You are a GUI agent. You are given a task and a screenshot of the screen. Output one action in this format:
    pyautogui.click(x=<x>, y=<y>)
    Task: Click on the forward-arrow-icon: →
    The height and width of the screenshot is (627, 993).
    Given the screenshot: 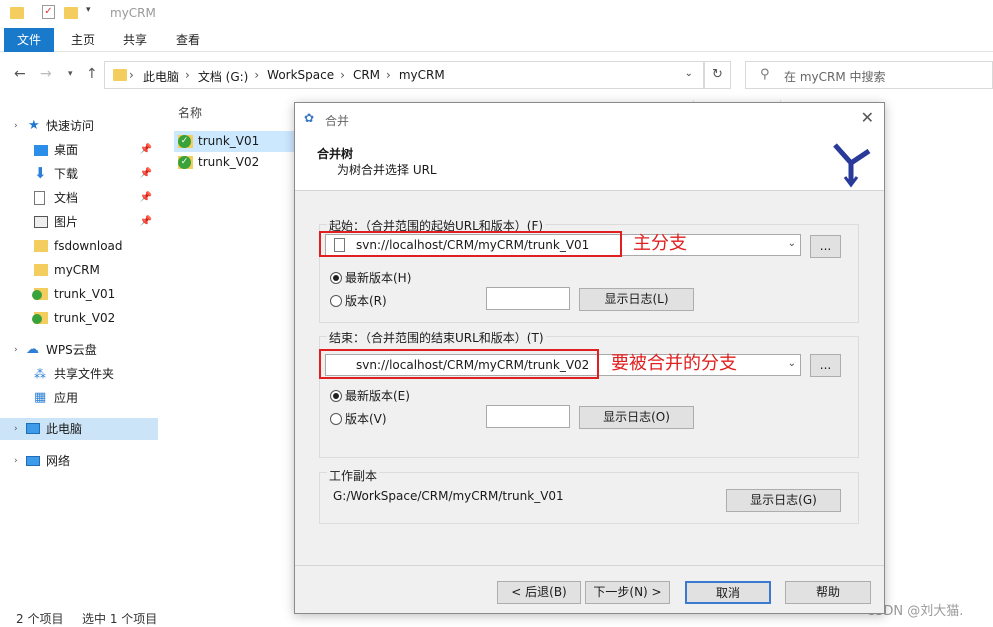 What is the action you would take?
    pyautogui.click(x=46, y=74)
    